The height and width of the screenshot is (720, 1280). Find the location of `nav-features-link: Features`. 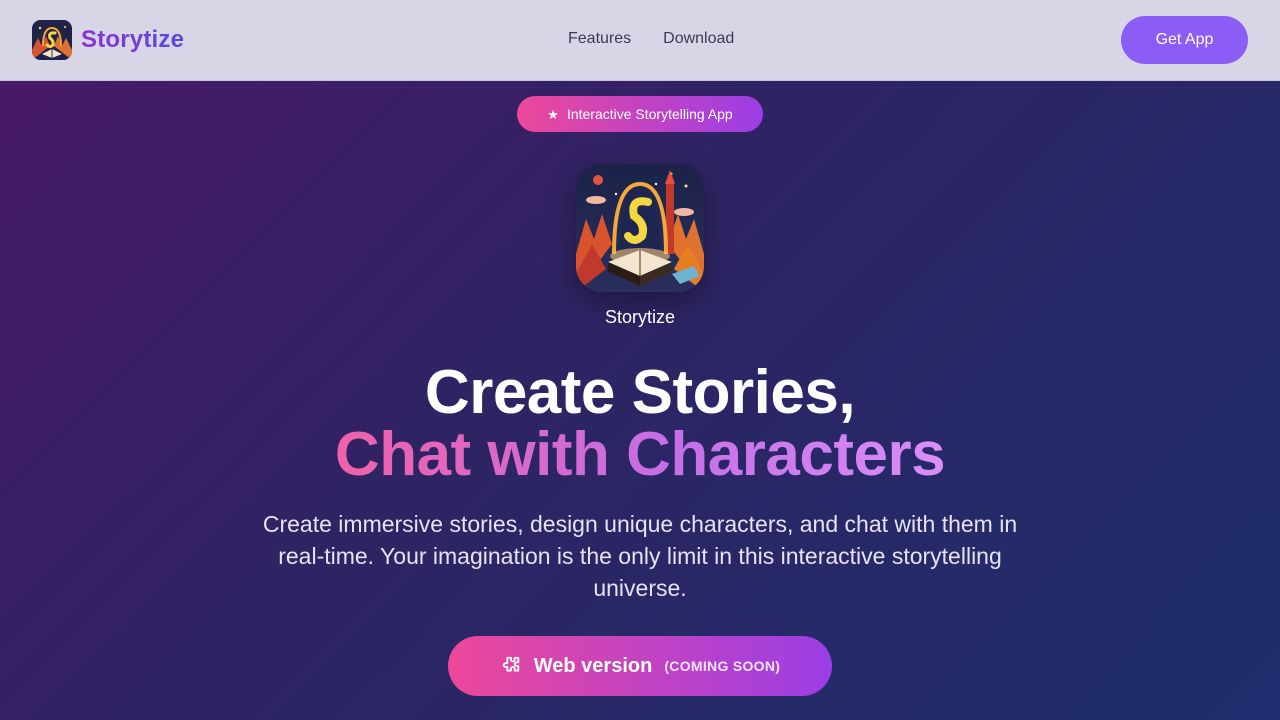

nav-features-link: Features is located at coordinates (599, 39).